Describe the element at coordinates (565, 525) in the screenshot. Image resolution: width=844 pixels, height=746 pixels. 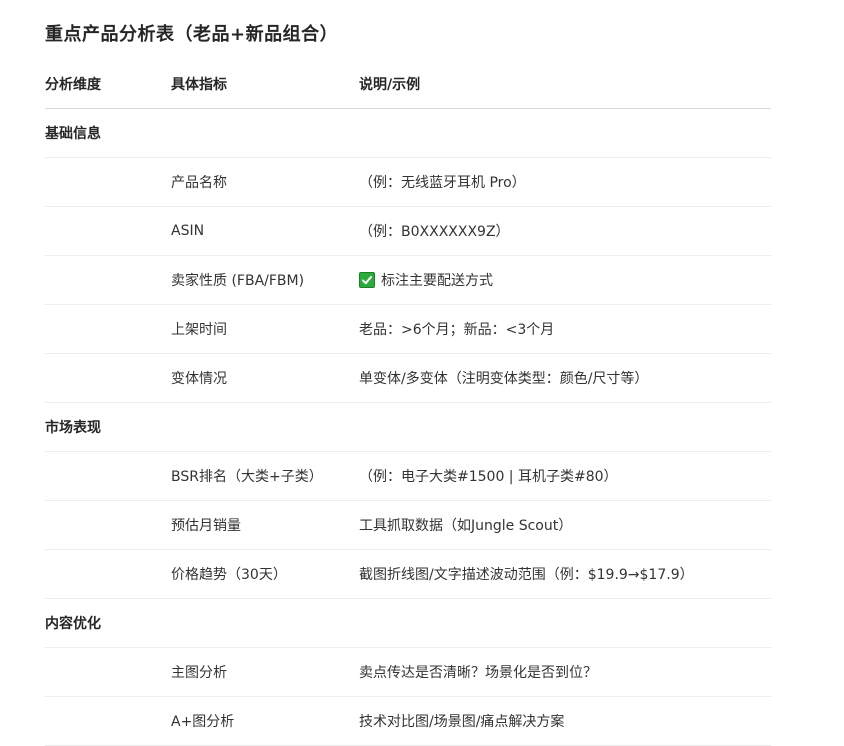
I see `description-cell: 工具抓取数据（如Jungle Scout）` at that location.